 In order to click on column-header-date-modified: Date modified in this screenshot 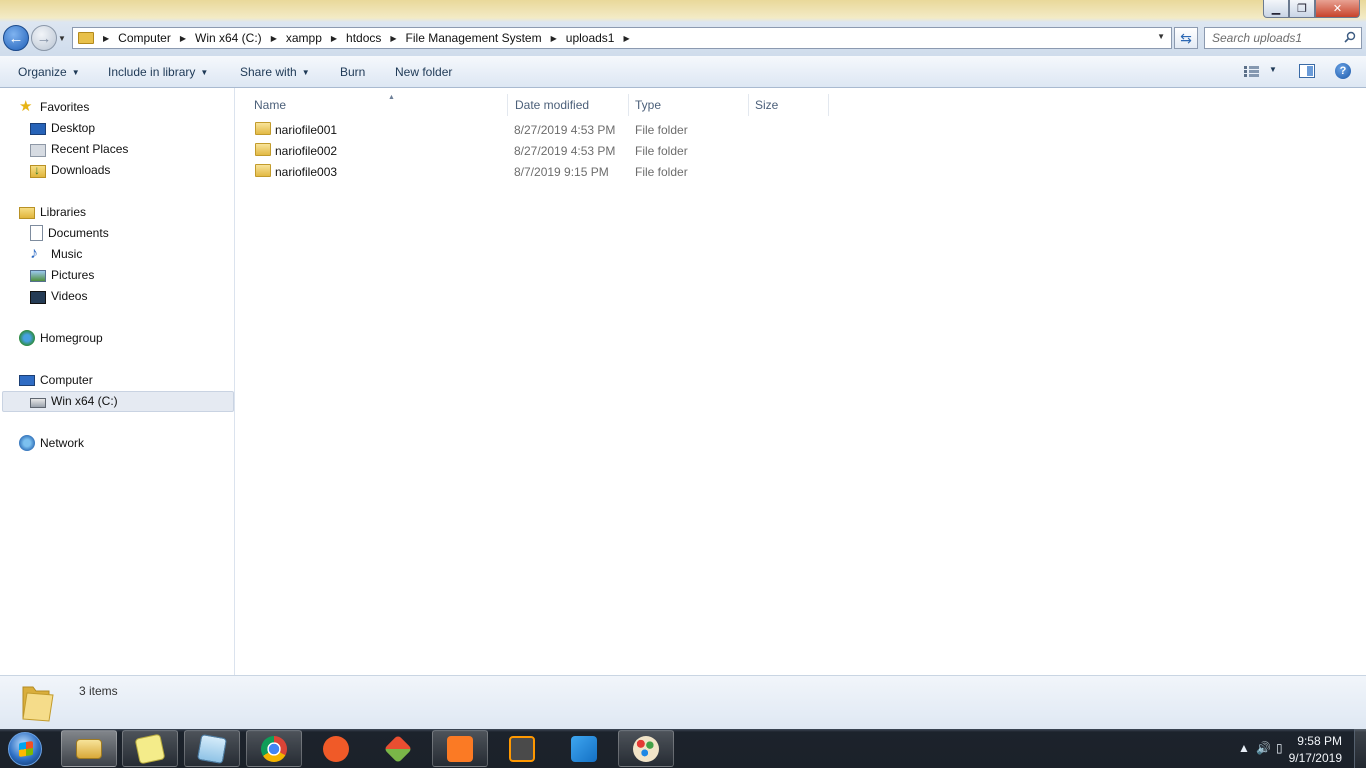, I will do `click(569, 105)`.